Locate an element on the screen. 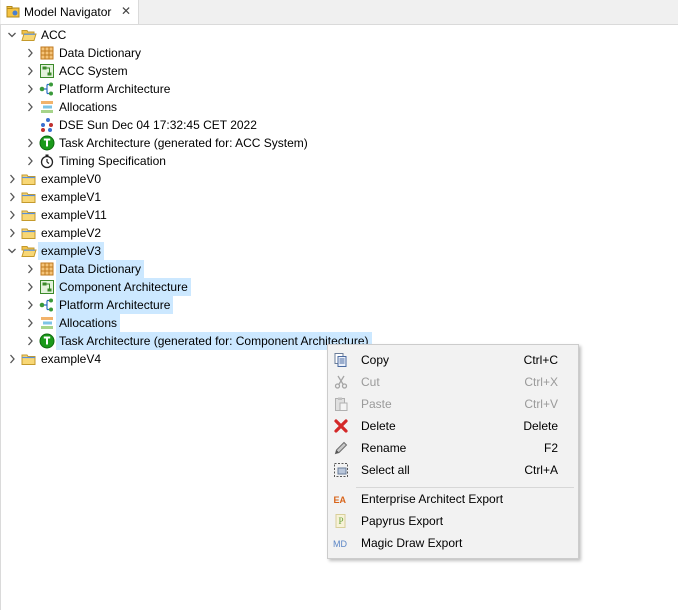 The height and width of the screenshot is (610, 678). menu-item-label: Delete is located at coordinates (378, 426).